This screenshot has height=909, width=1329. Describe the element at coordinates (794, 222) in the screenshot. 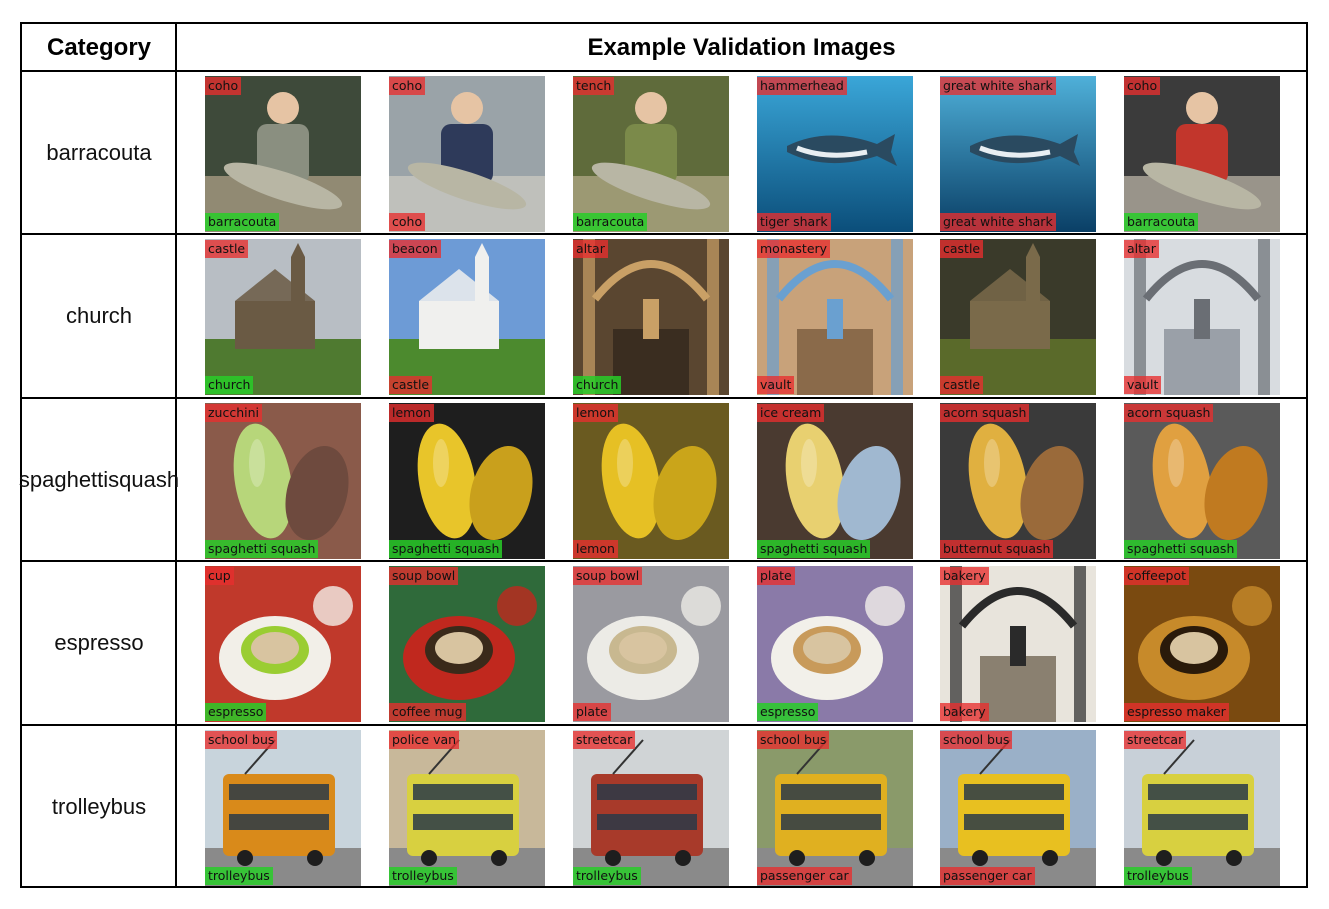

I see `bottom-prediction-label: tiger shark` at that location.